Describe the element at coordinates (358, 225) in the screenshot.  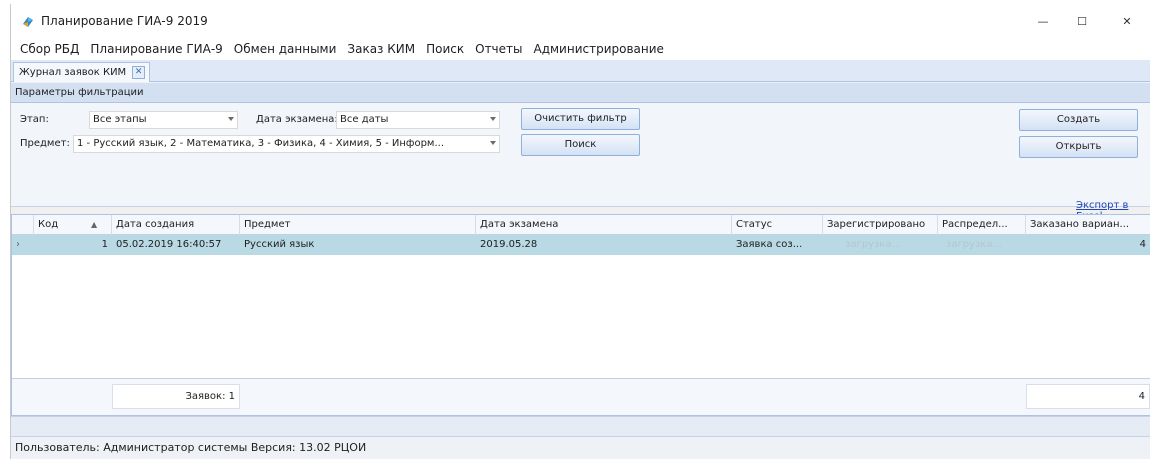
I see `column-header-subject: Предмет` at that location.